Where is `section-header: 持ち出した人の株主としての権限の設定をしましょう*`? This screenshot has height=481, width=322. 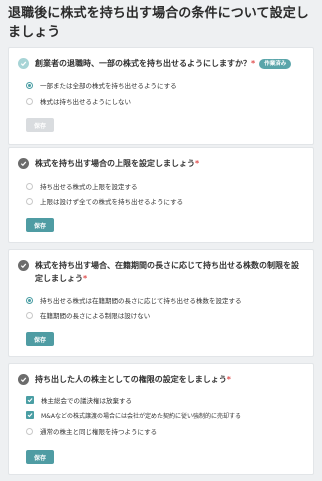
section-header: 持ち出した人の株主としての権限の設定をしましょう* is located at coordinates (124, 379).